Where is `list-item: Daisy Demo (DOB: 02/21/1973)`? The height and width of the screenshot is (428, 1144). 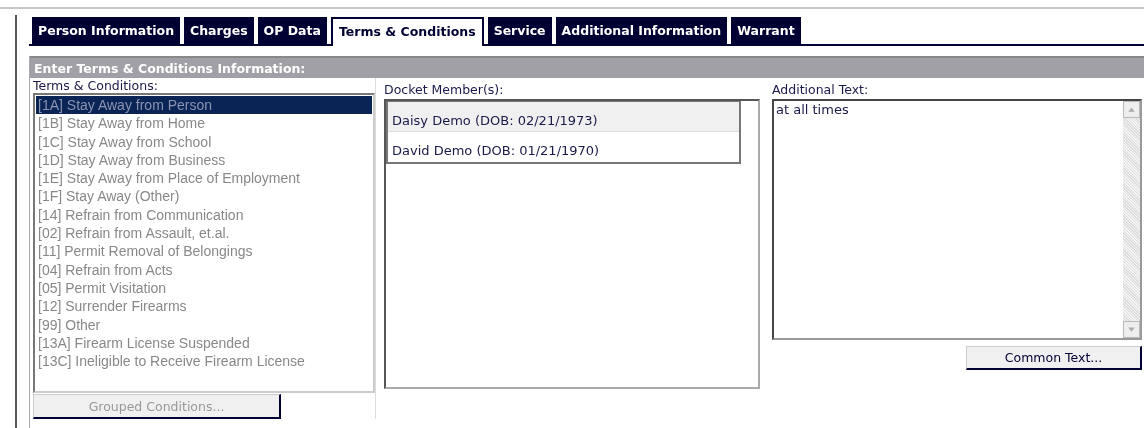
list-item: Daisy Demo (DOB: 02/21/1973) is located at coordinates (563, 117).